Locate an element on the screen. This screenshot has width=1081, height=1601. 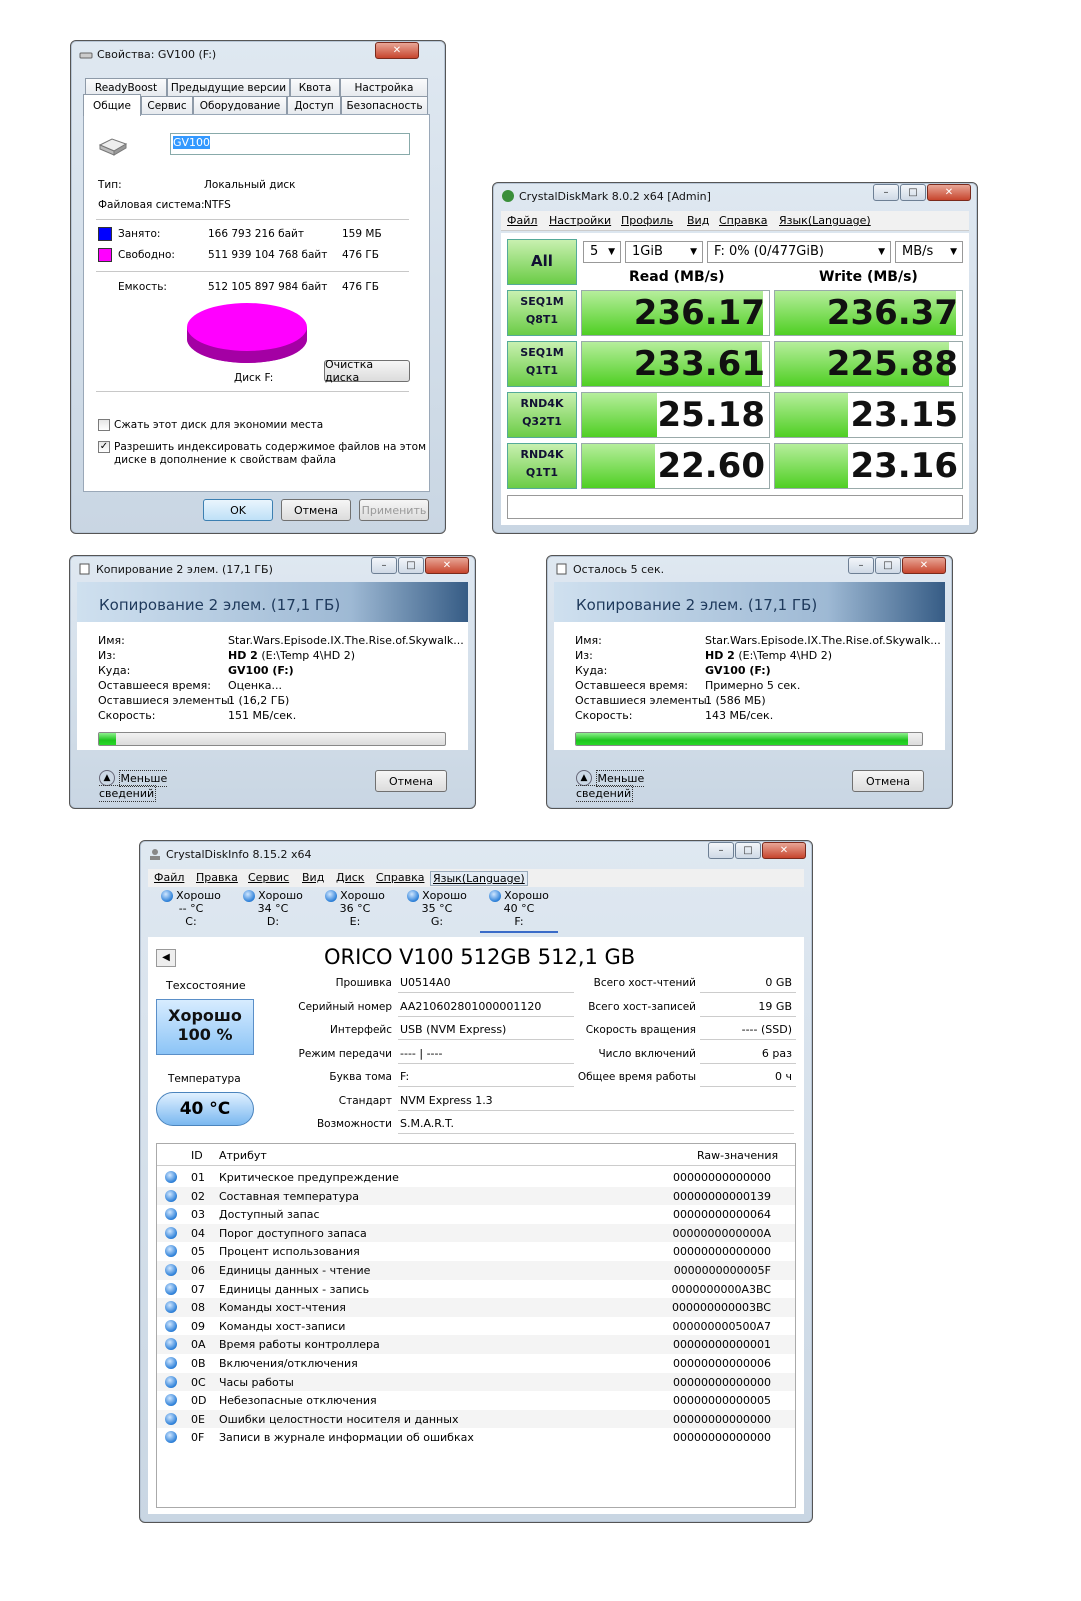
col-raw: Raw-значения is located at coordinates (737, 1155).